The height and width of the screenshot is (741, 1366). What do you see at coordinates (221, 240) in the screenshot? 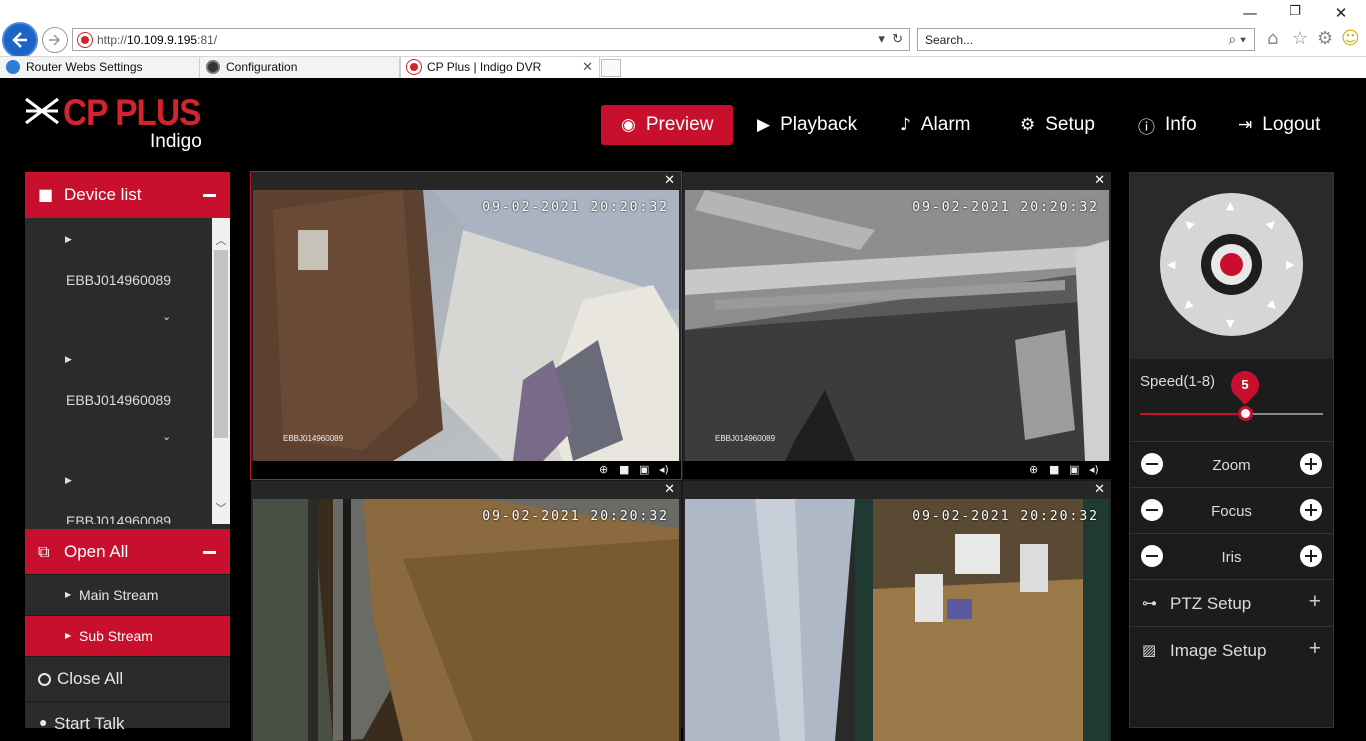
I see `scroll-up-icon: ︿` at bounding box center [221, 240].